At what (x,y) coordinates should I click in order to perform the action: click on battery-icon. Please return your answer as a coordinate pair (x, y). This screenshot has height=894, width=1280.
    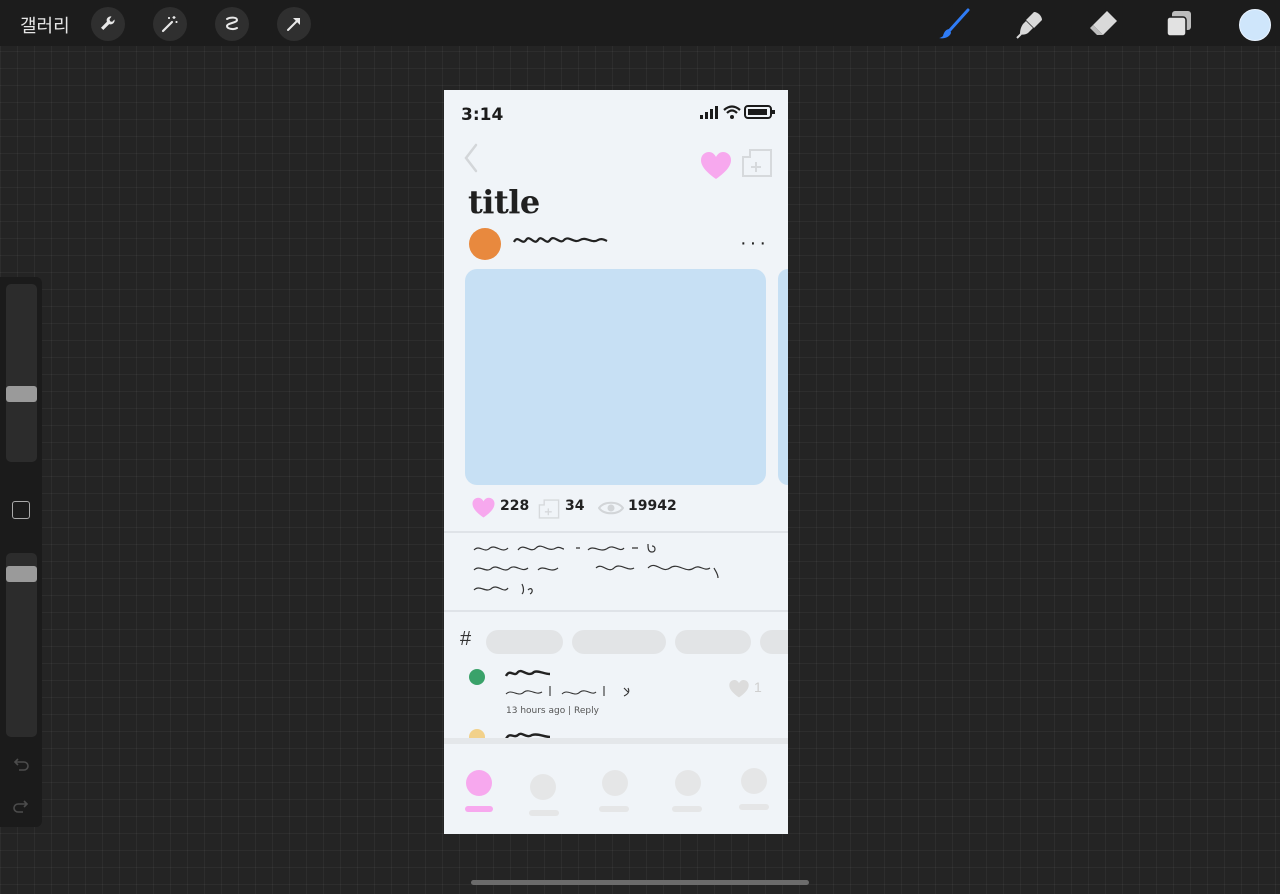
    Looking at the image, I should click on (759, 112).